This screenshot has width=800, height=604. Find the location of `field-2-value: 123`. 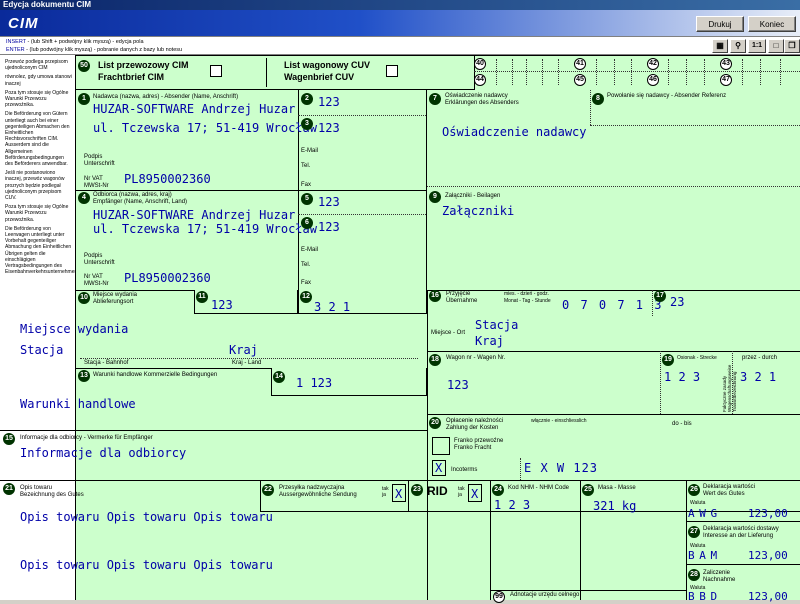

field-2-value: 123 is located at coordinates (329, 102).